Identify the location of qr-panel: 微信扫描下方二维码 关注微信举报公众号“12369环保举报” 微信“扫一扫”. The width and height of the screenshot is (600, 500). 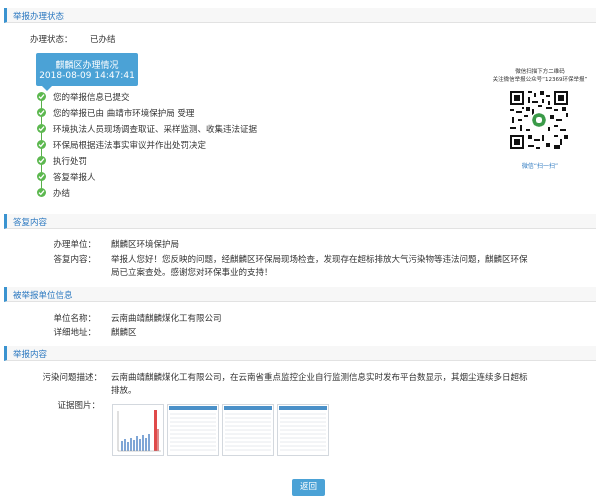
(540, 119).